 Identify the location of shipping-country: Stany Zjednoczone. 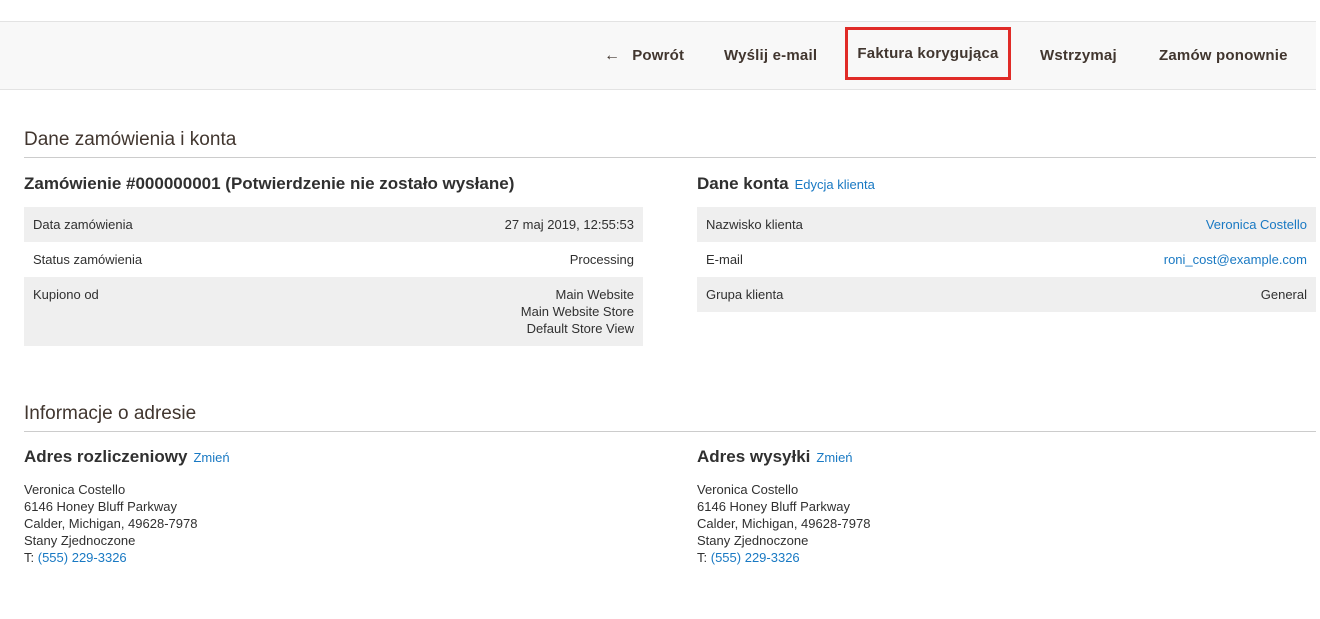
(753, 540).